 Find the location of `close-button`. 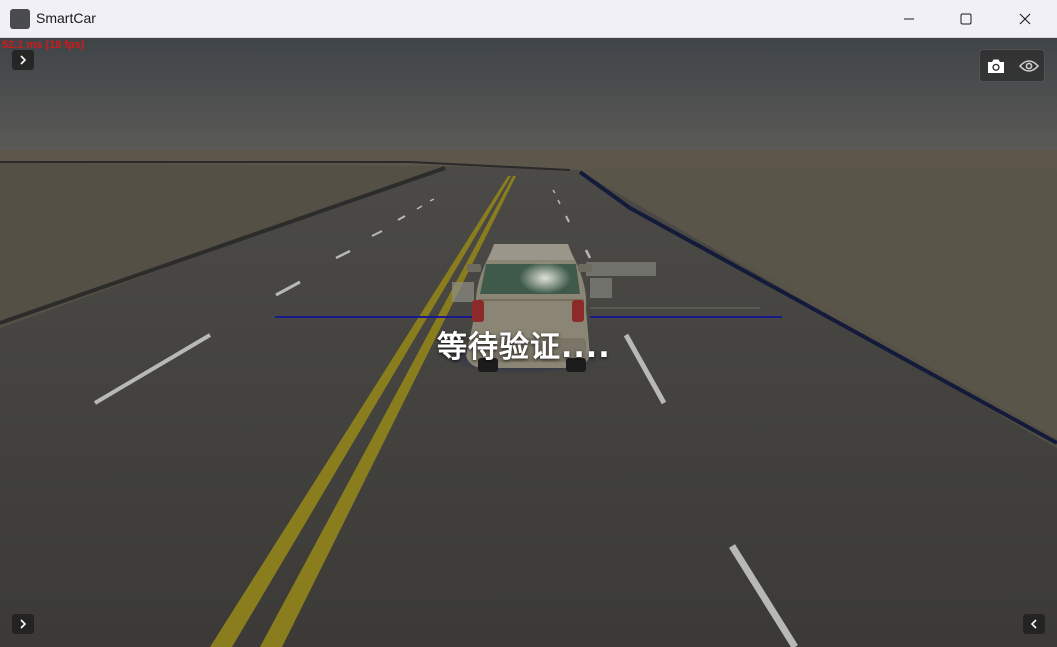

close-button is located at coordinates (1025, 18).